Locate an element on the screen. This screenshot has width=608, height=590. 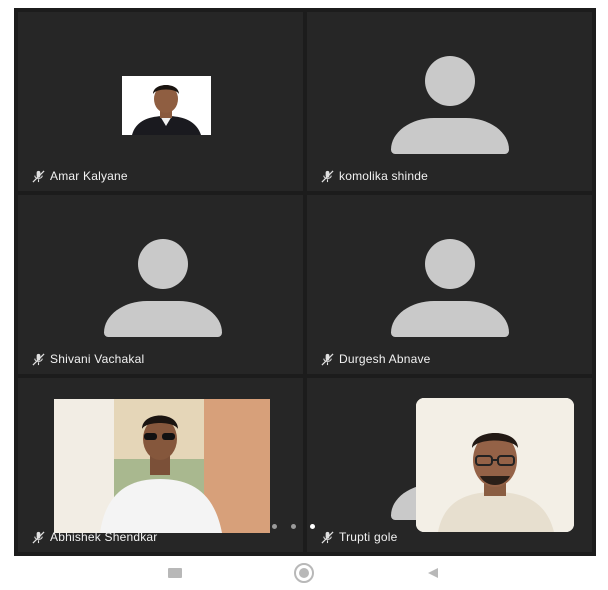
page-indicator is located at coordinates (293, 526).